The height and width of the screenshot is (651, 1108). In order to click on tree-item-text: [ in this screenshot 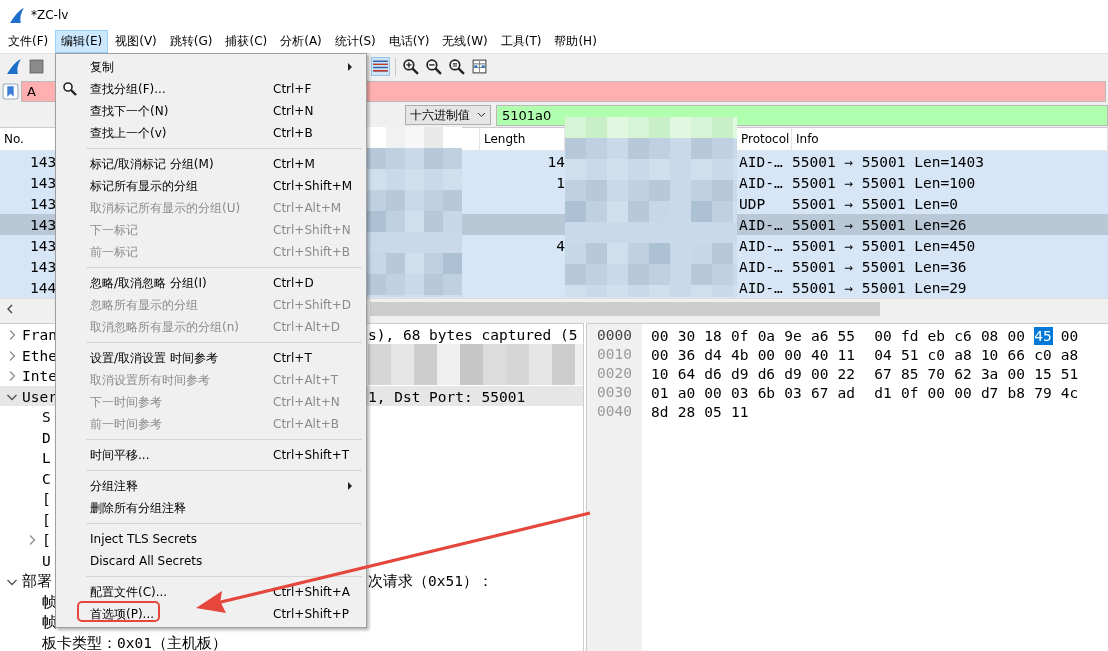, I will do `click(46, 540)`.